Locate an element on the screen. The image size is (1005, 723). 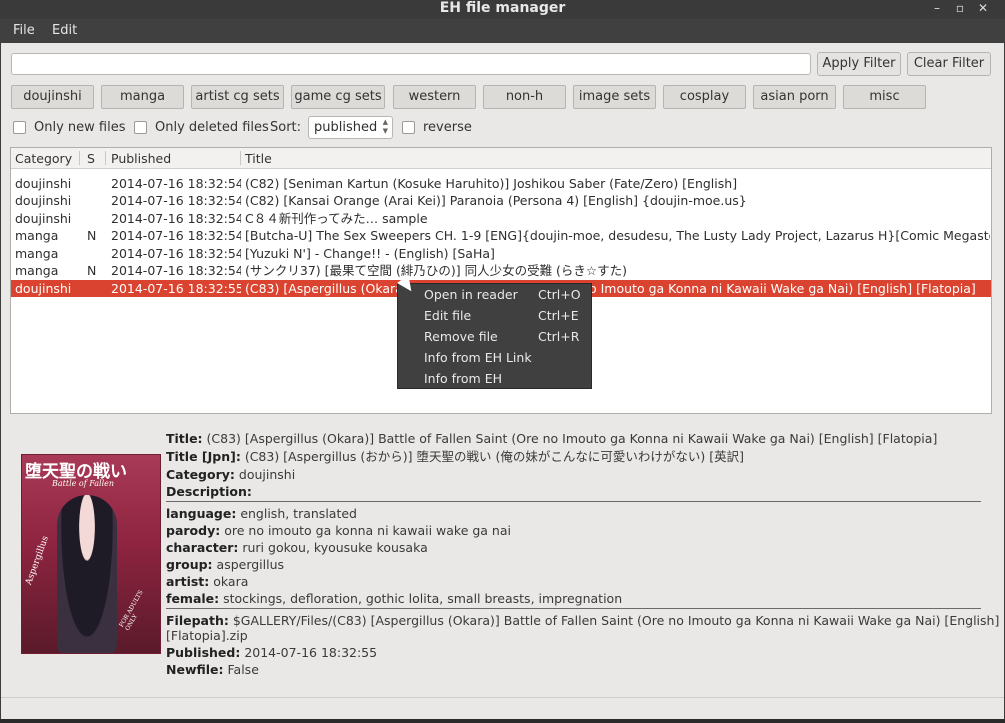
menu-item-shortcut: Ctrl+O is located at coordinates (559, 294).